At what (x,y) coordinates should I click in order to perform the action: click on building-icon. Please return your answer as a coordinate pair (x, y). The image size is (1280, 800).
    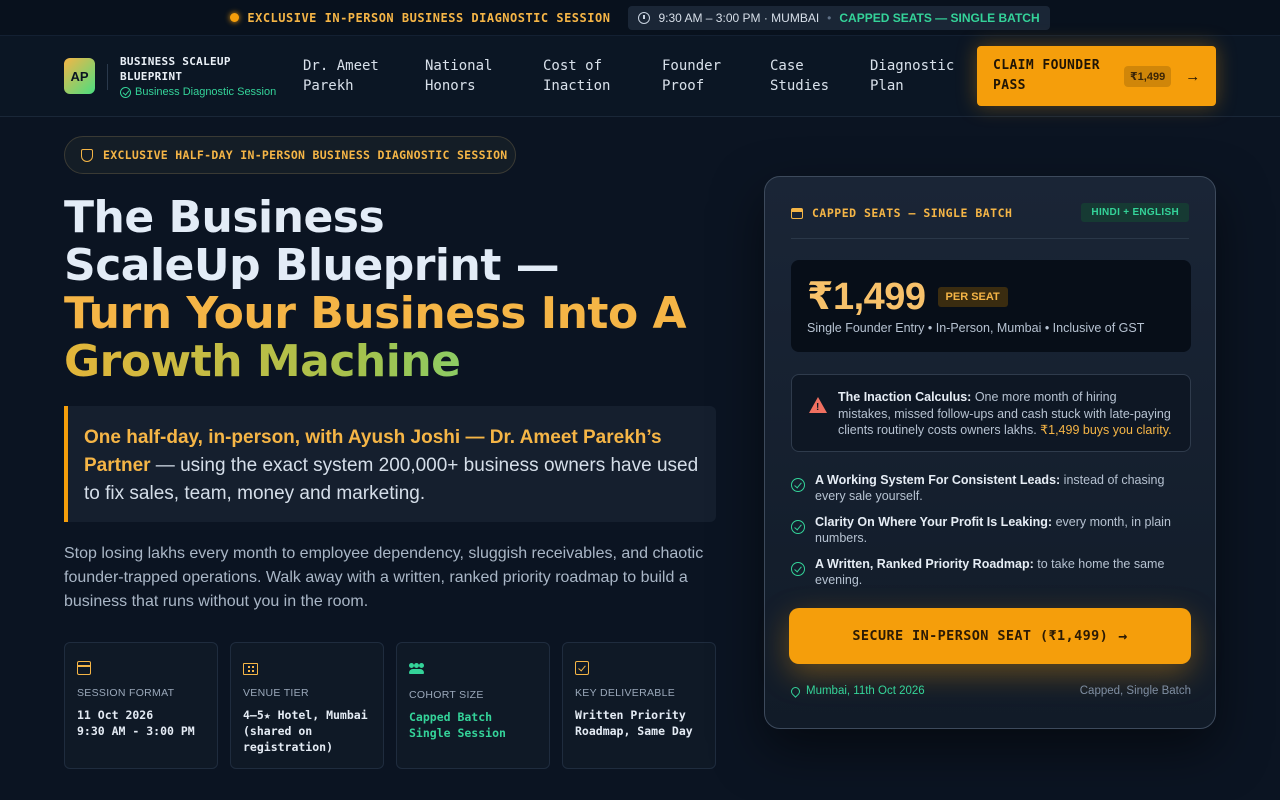
    Looking at the image, I should click on (250, 669).